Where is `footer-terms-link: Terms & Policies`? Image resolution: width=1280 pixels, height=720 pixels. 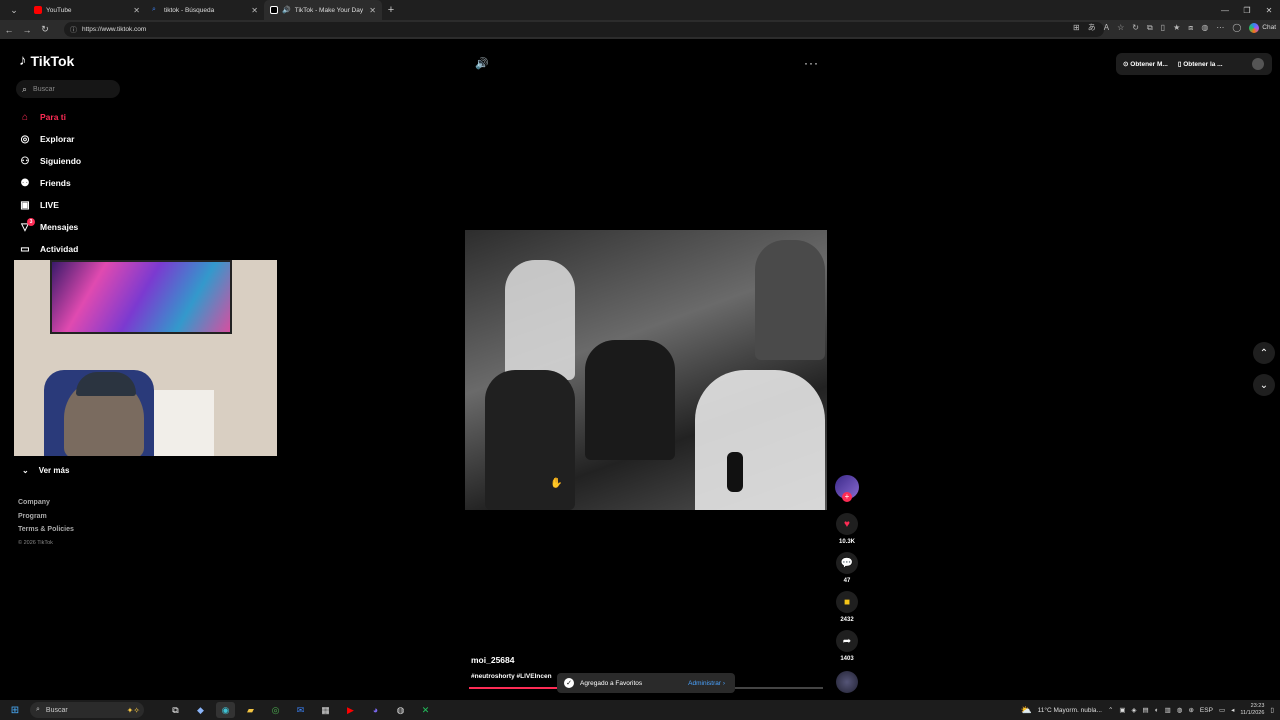
footer-terms-link: Terms & Policies is located at coordinates (46, 533).